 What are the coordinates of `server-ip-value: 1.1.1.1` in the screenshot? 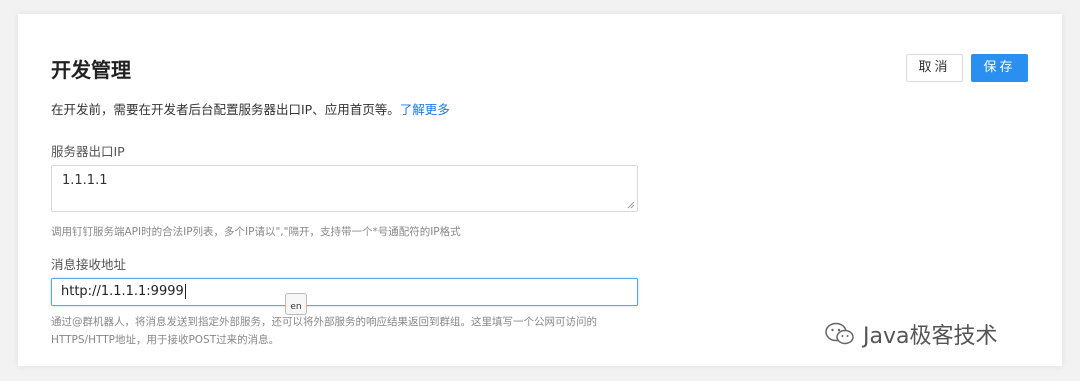 It's located at (85, 180).